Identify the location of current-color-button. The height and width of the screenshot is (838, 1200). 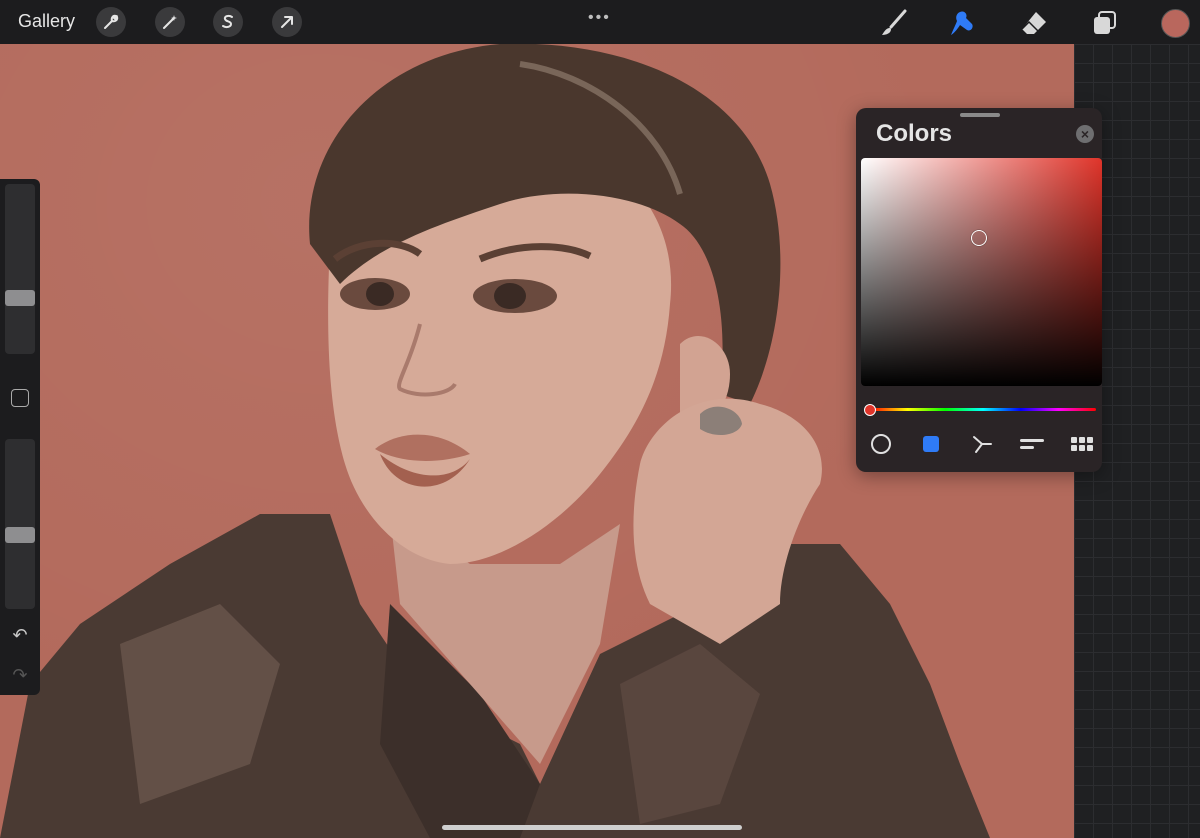
(1175, 23).